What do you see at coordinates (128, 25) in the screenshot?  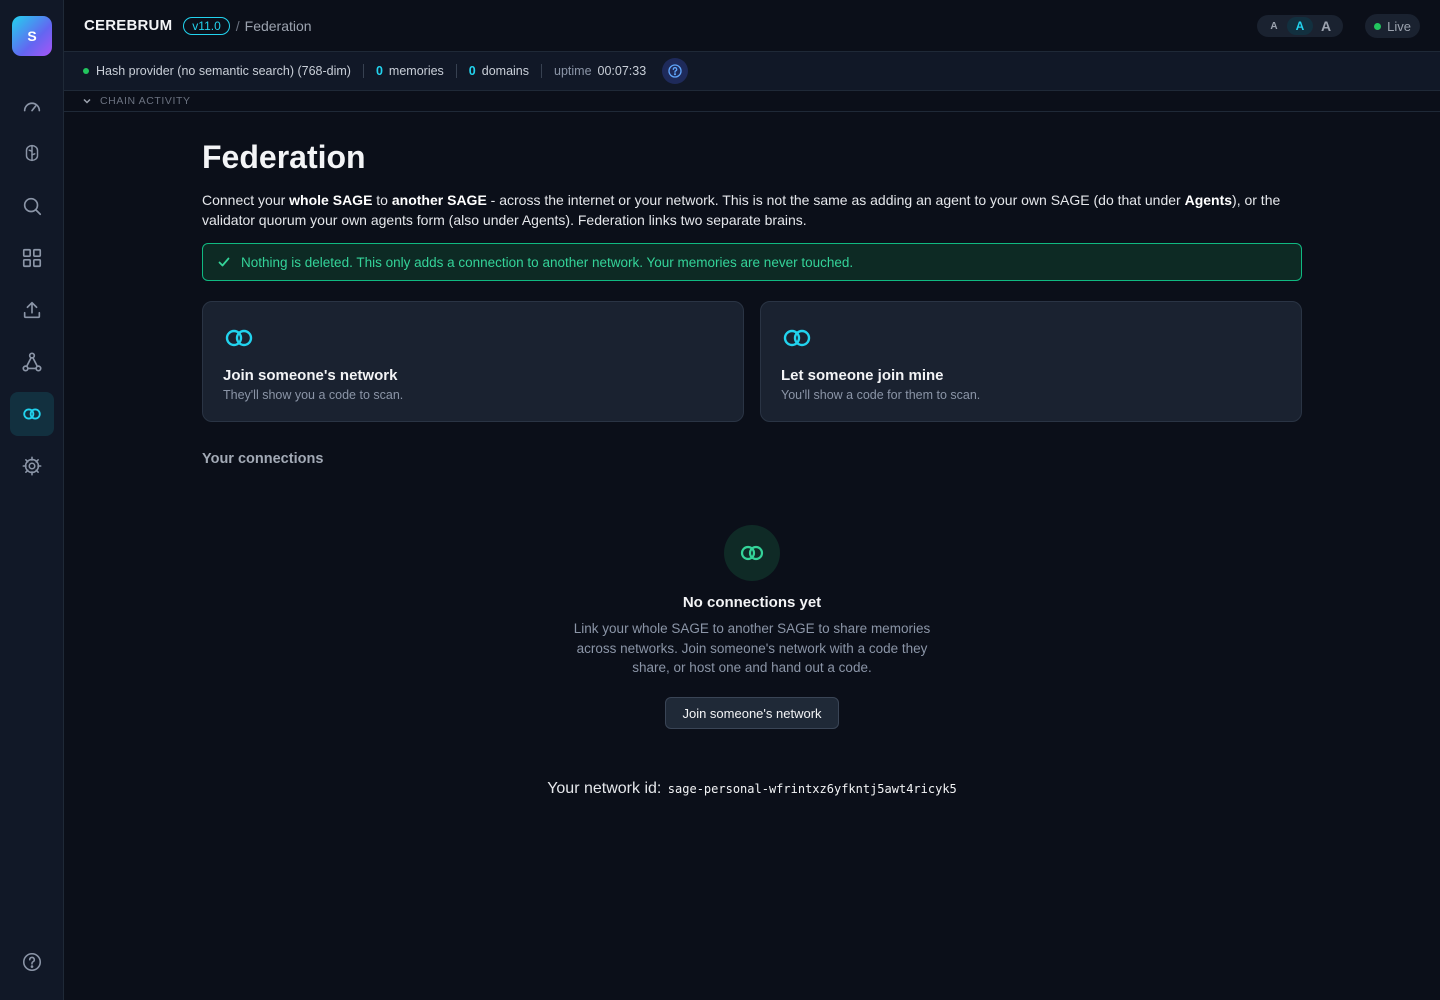 I see `brand-name: CEREBRUM` at bounding box center [128, 25].